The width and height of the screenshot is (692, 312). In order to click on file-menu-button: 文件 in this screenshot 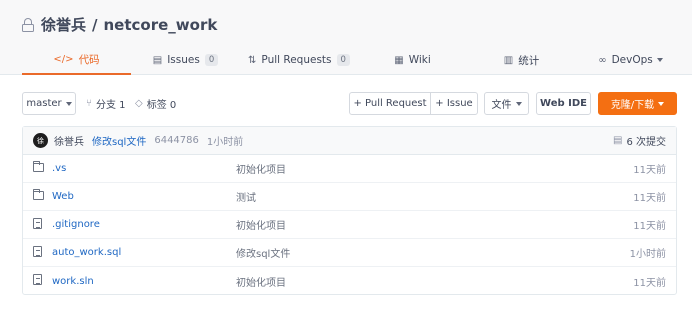, I will do `click(506, 103)`.